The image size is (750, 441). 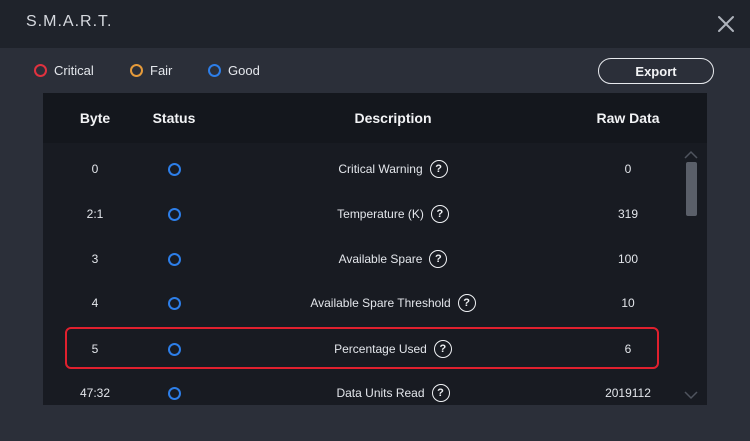 I want to click on raw-data-cell: 2019112, so click(x=628, y=393).